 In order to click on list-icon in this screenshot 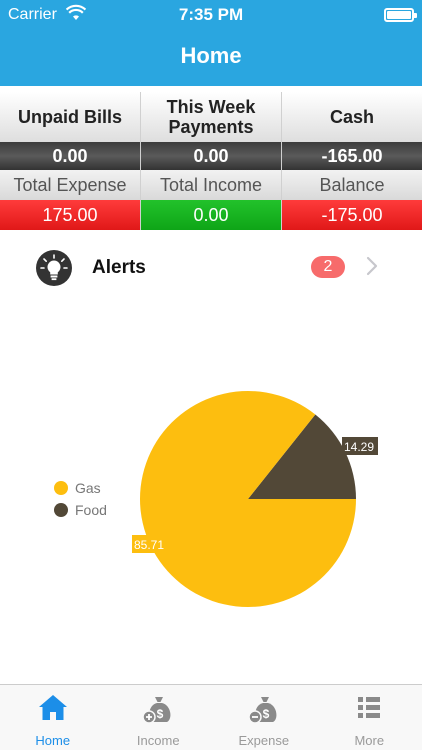, I will do `click(369, 709)`.